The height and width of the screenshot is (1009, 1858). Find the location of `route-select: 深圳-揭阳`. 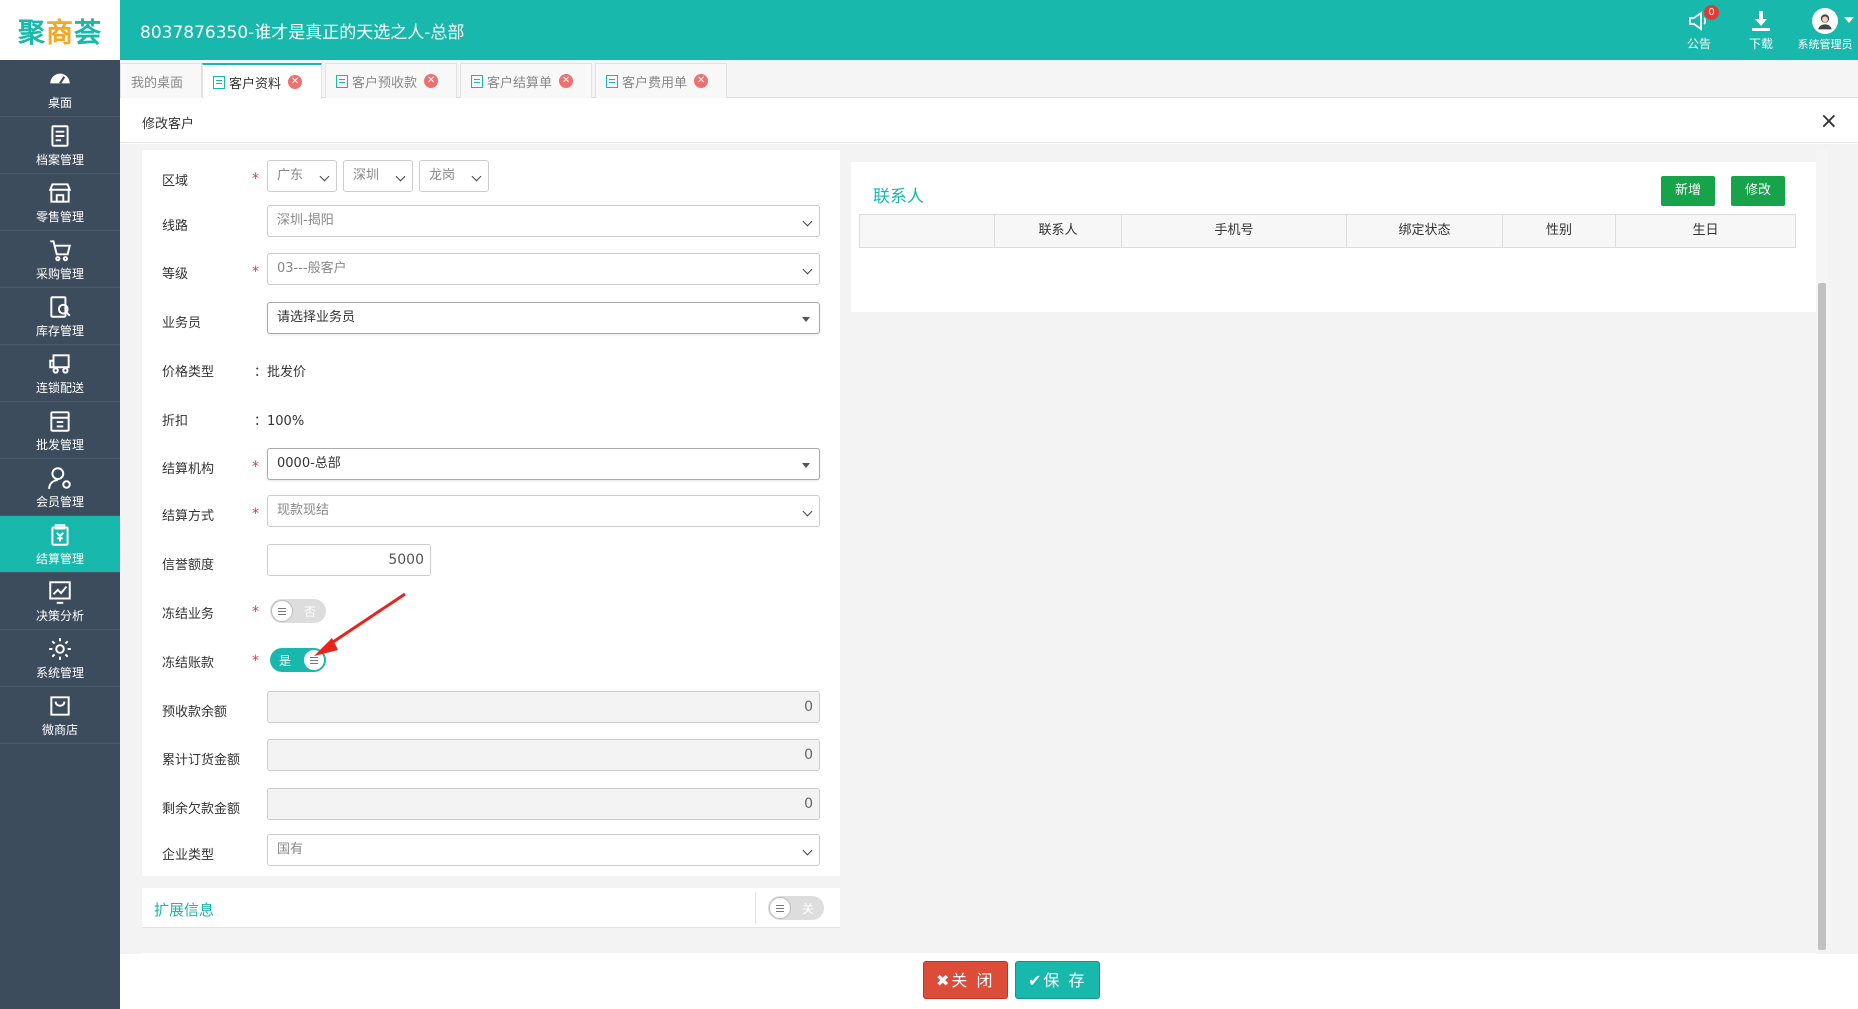

route-select: 深圳-揭阳 is located at coordinates (543, 221).